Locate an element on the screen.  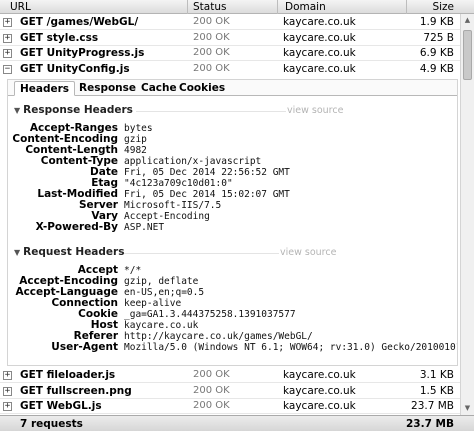
header-value: bytes is located at coordinates (138, 128).